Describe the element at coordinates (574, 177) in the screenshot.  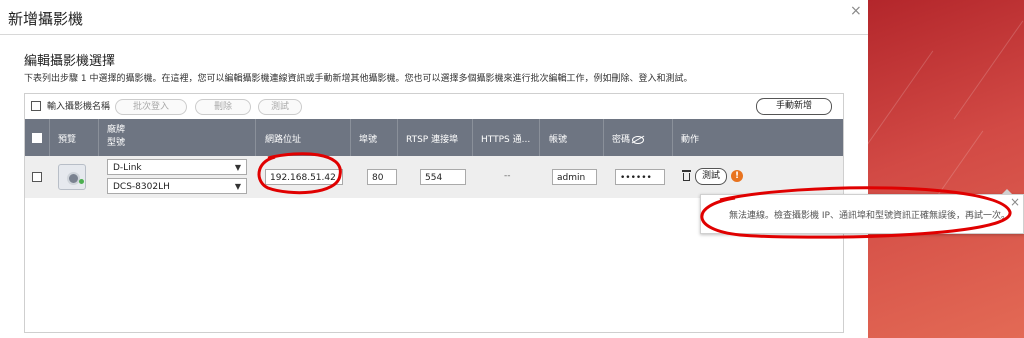
I see `account-input: admin` at that location.